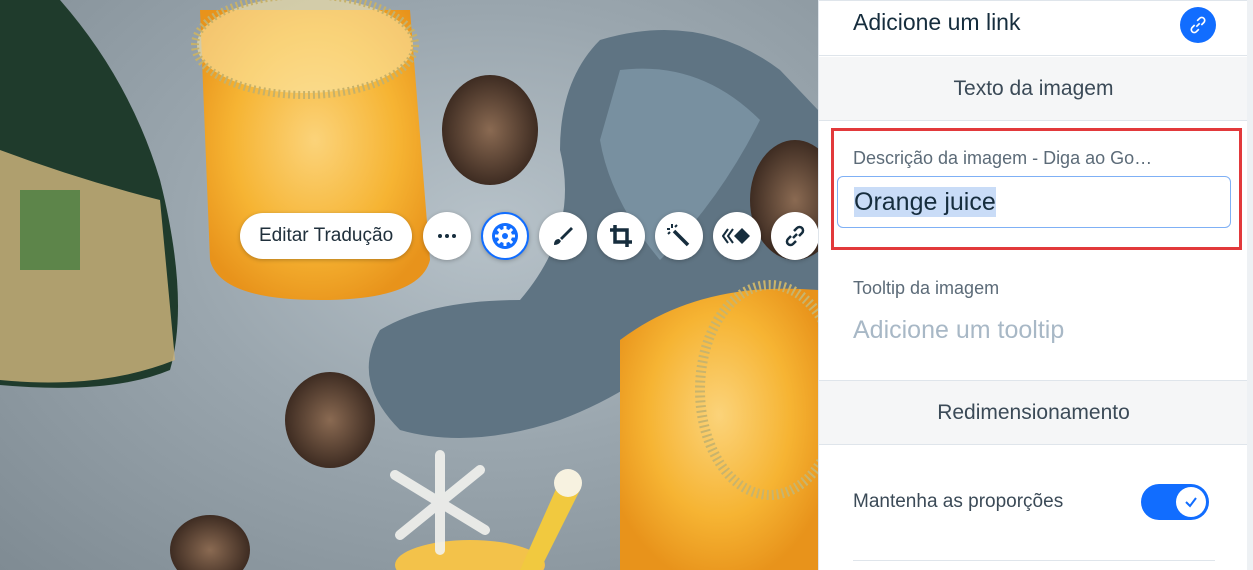  What do you see at coordinates (925, 202) in the screenshot?
I see `image-description-value: Orange juice` at bounding box center [925, 202].